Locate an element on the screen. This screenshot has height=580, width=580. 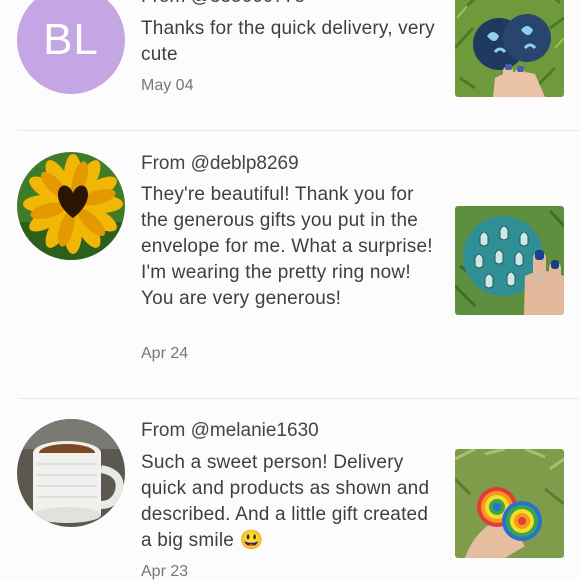
avatar-initials: BL is located at coordinates (71, 39).